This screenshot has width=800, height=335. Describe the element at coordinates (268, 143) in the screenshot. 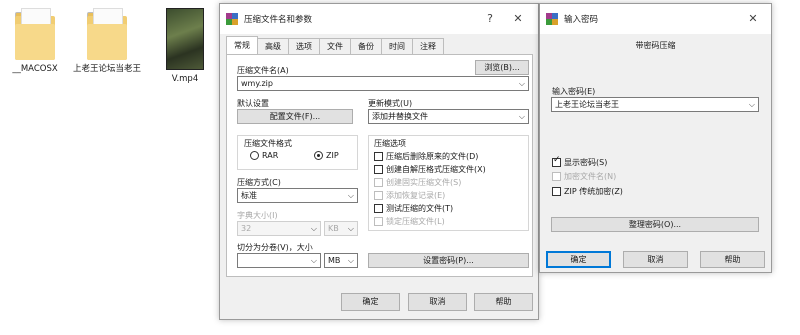

I see `archive-format-label: 压缩文件格式` at that location.